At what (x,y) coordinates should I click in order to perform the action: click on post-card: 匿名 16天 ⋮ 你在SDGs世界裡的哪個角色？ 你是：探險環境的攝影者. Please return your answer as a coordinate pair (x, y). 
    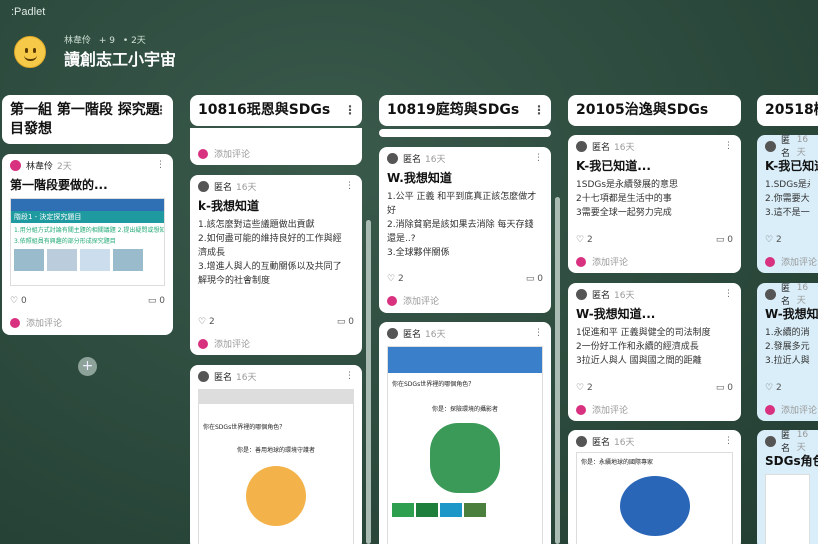
    Looking at the image, I should click on (465, 433).